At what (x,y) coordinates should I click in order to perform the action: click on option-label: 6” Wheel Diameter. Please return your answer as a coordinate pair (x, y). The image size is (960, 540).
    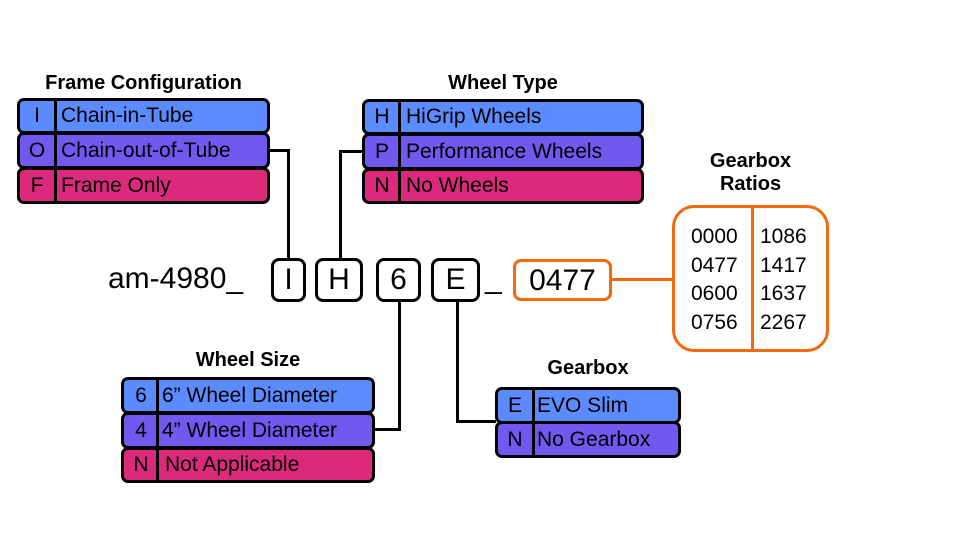
    Looking at the image, I should click on (250, 395).